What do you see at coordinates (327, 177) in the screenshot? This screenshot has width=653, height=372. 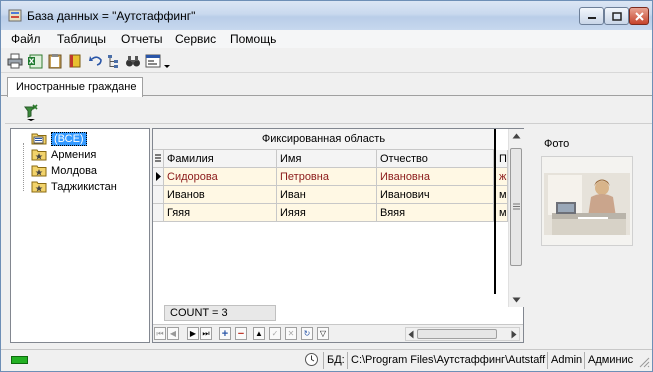 I see `table-cell: Петровна` at bounding box center [327, 177].